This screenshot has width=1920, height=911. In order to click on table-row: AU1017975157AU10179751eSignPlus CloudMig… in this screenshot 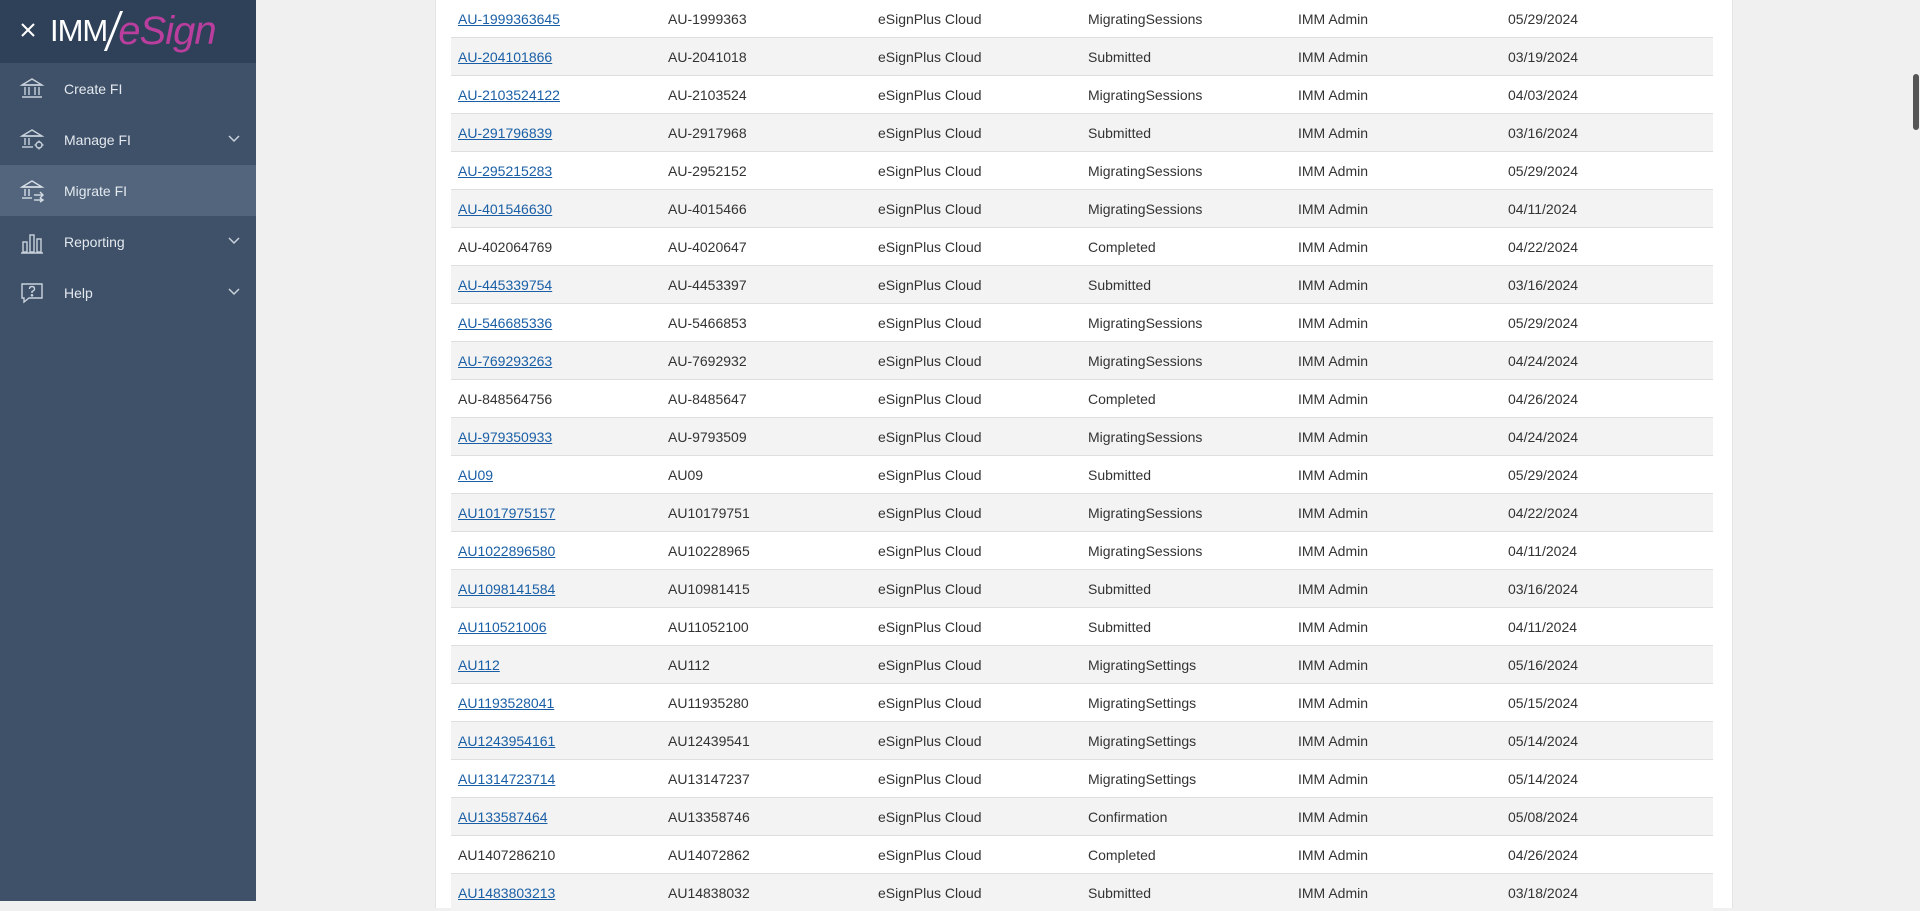, I will do `click(1082, 513)`.